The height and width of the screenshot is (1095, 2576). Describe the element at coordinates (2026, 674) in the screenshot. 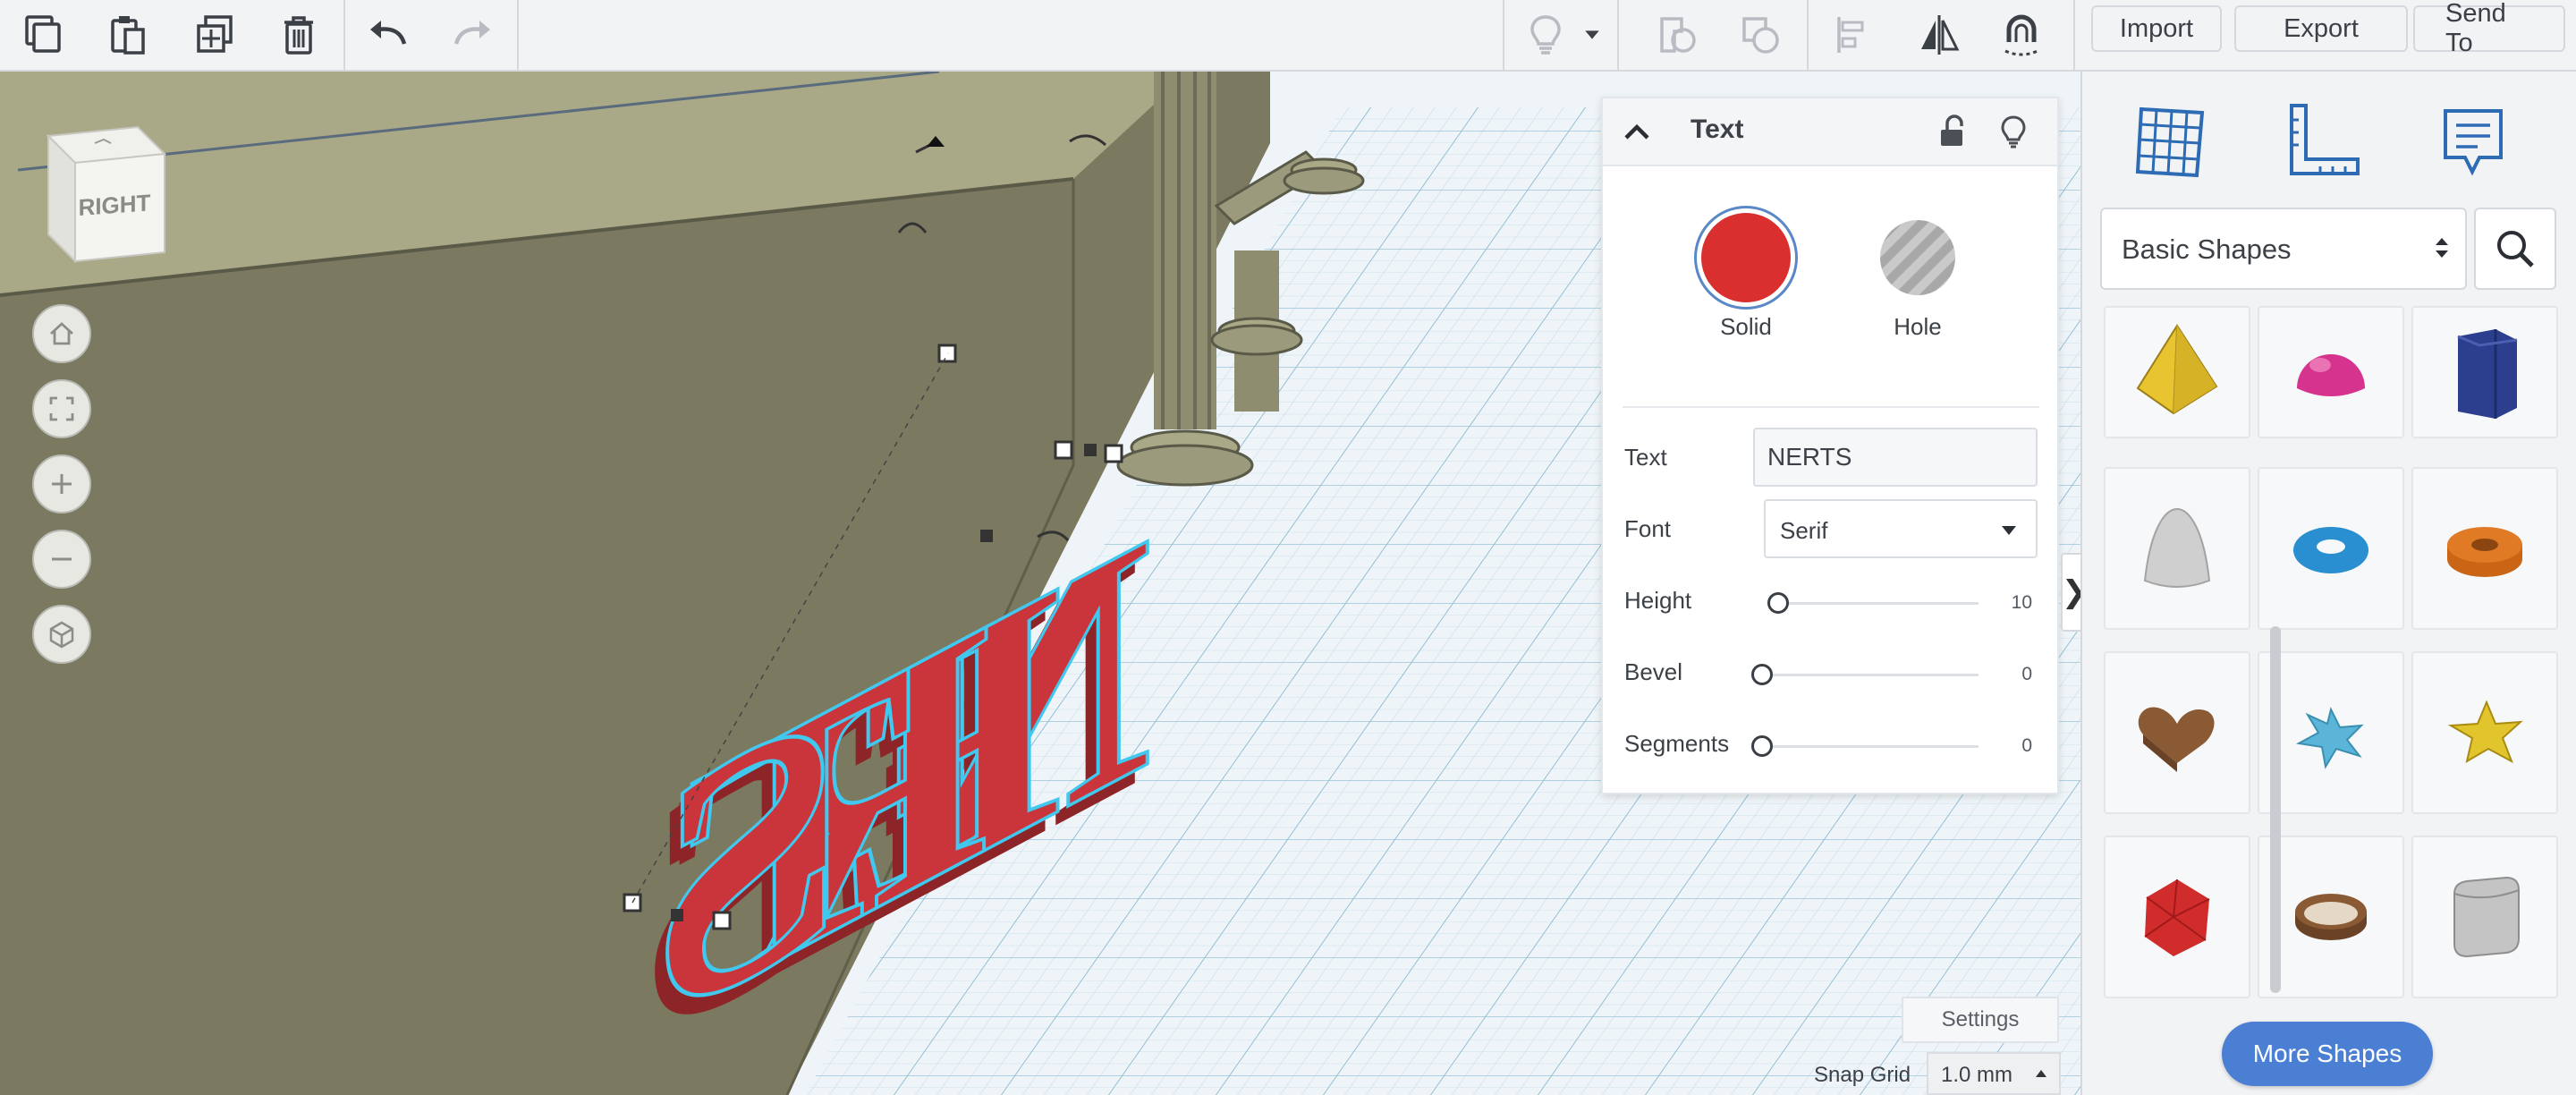

I see `bevel-value: 0` at that location.